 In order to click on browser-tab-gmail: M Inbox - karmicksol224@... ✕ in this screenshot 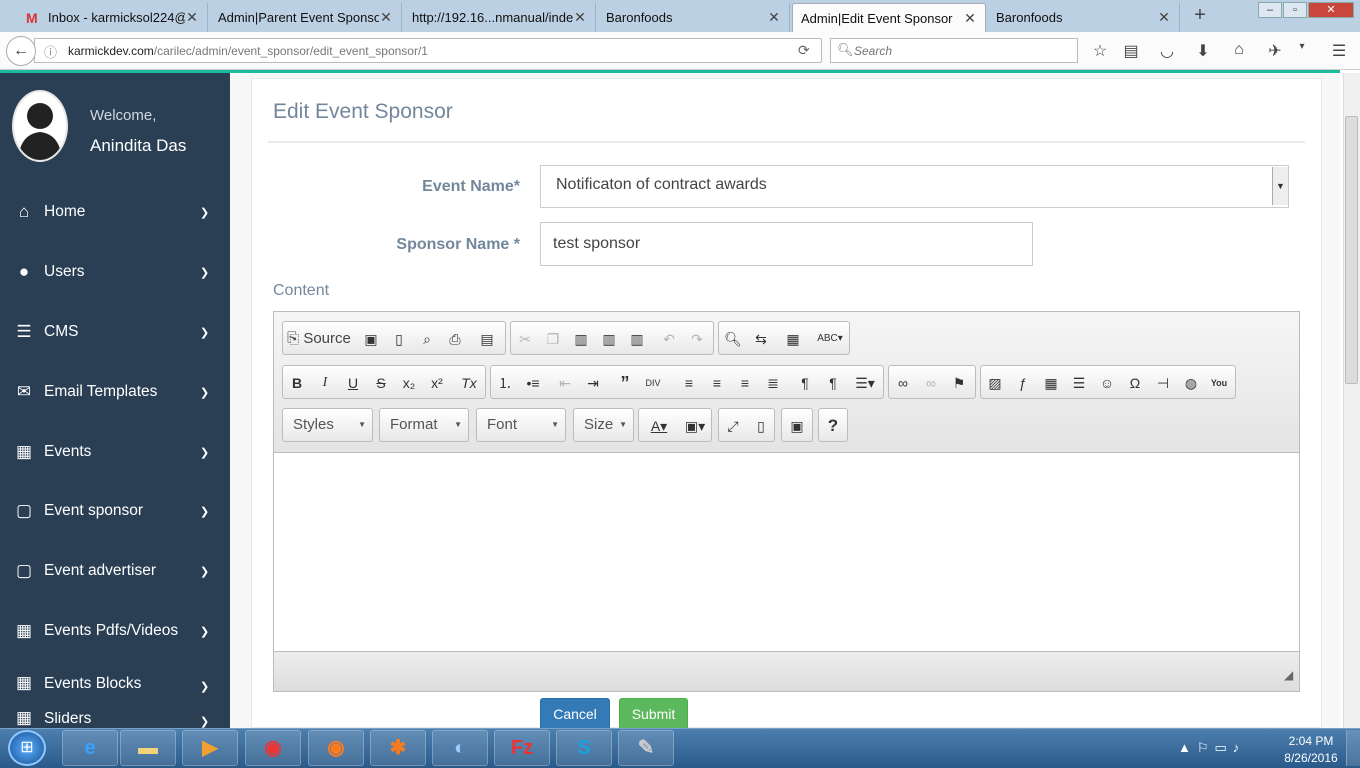, I will do `click(113, 17)`.